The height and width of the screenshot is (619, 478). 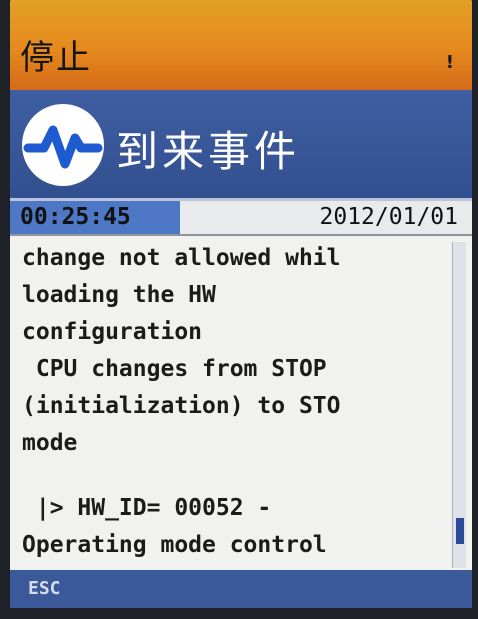 What do you see at coordinates (450, 62) in the screenshot?
I see `alert-icon: !` at bounding box center [450, 62].